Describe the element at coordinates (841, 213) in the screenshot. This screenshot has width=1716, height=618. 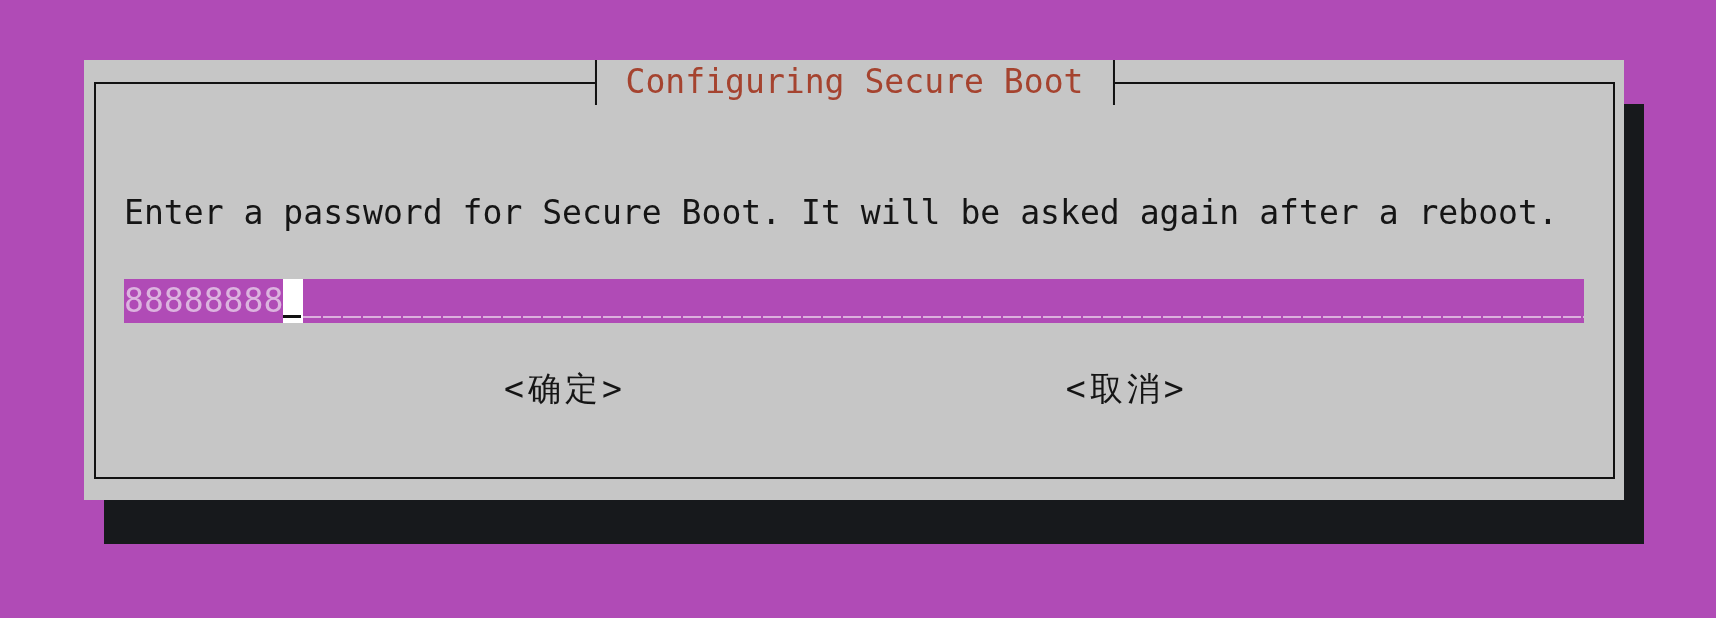
I see `prompt-text: Enter a password for Secure Boot. It will be asked again after a reboot.` at that location.